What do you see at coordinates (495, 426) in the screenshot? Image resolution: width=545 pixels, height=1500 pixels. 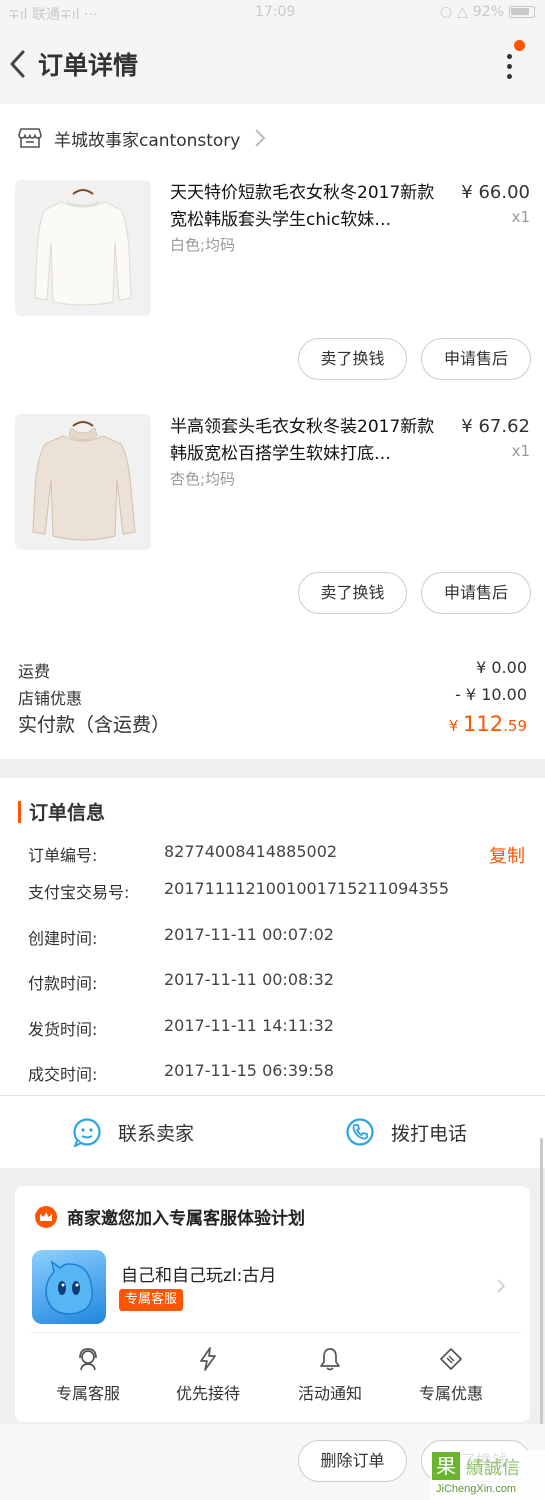 I see `product-price: ¥ 67.62` at bounding box center [495, 426].